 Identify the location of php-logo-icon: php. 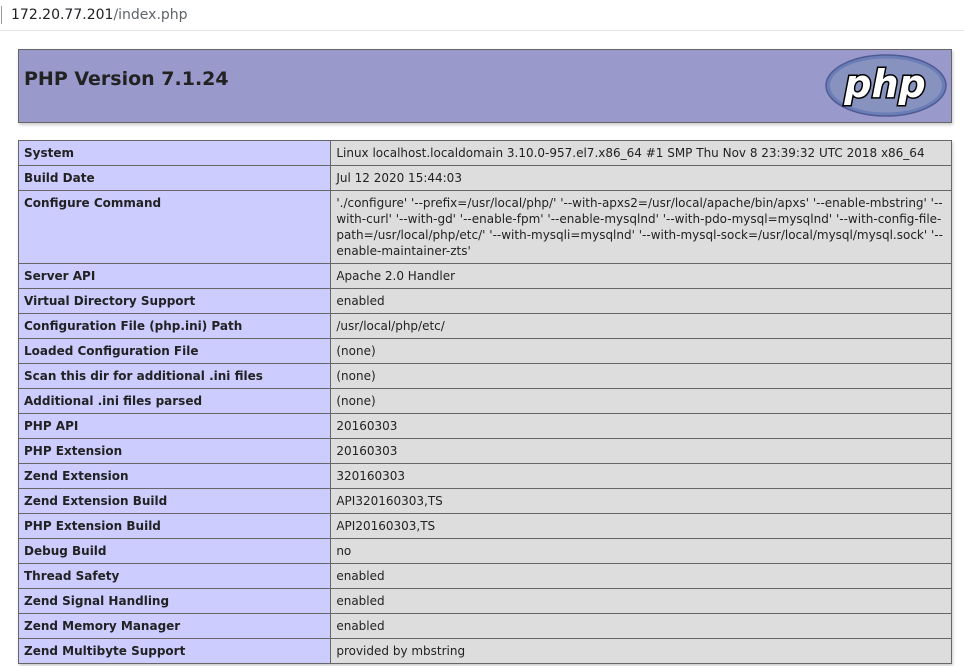
(886, 85).